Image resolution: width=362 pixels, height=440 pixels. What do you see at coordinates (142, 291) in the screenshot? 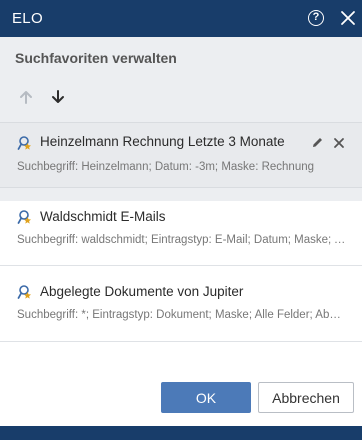
I see `favorite-name: Abgelegte Dokumente von Jupiter` at bounding box center [142, 291].